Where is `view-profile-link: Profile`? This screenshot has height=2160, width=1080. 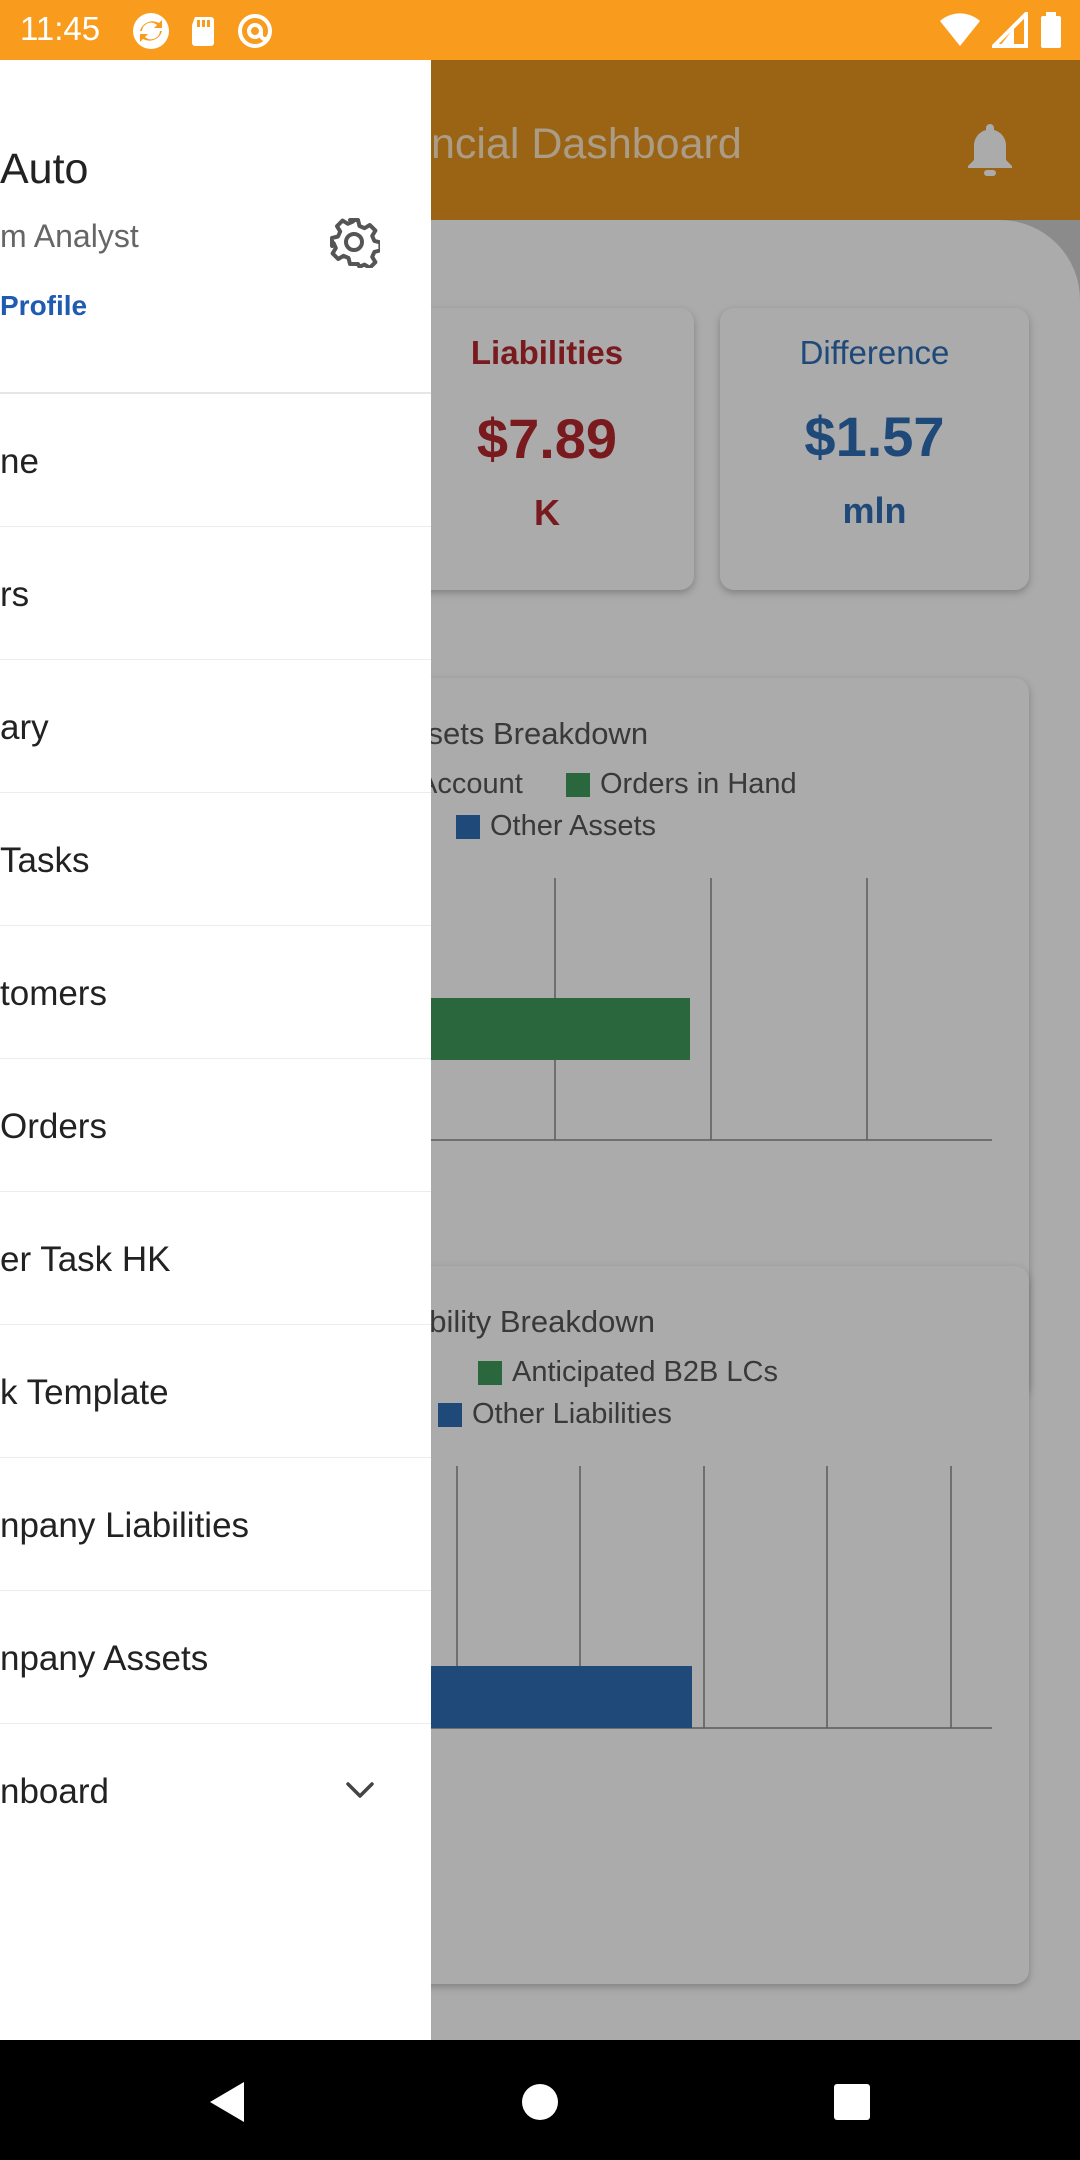
view-profile-link: Profile is located at coordinates (43, 306).